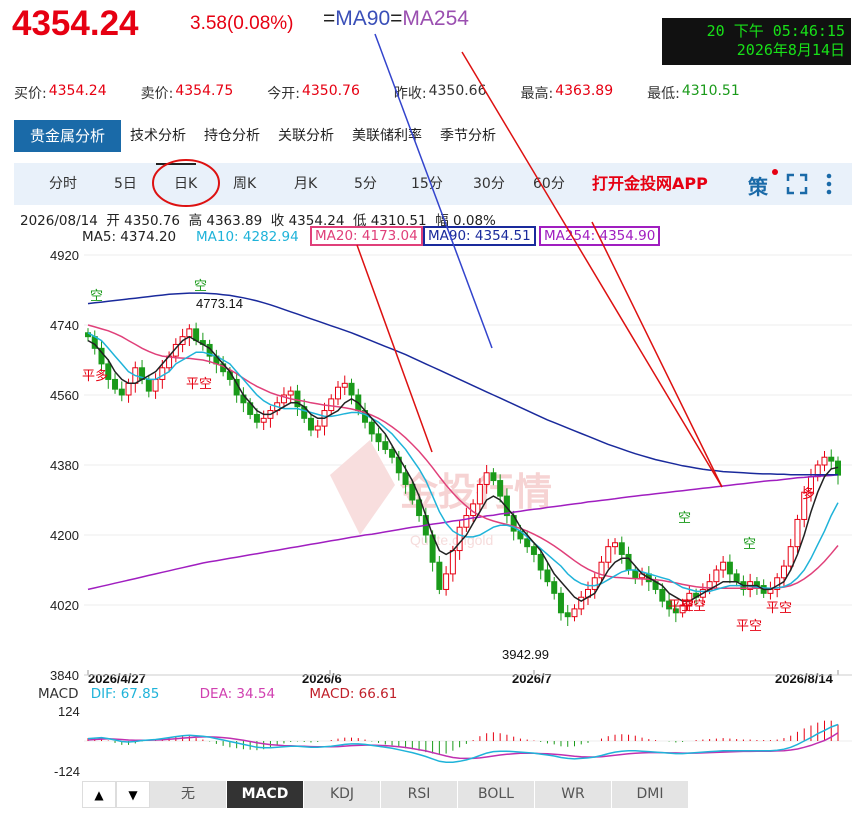 The image size is (856, 816). What do you see at coordinates (244, 184) in the screenshot?
I see `period-item: 周K` at bounding box center [244, 184].